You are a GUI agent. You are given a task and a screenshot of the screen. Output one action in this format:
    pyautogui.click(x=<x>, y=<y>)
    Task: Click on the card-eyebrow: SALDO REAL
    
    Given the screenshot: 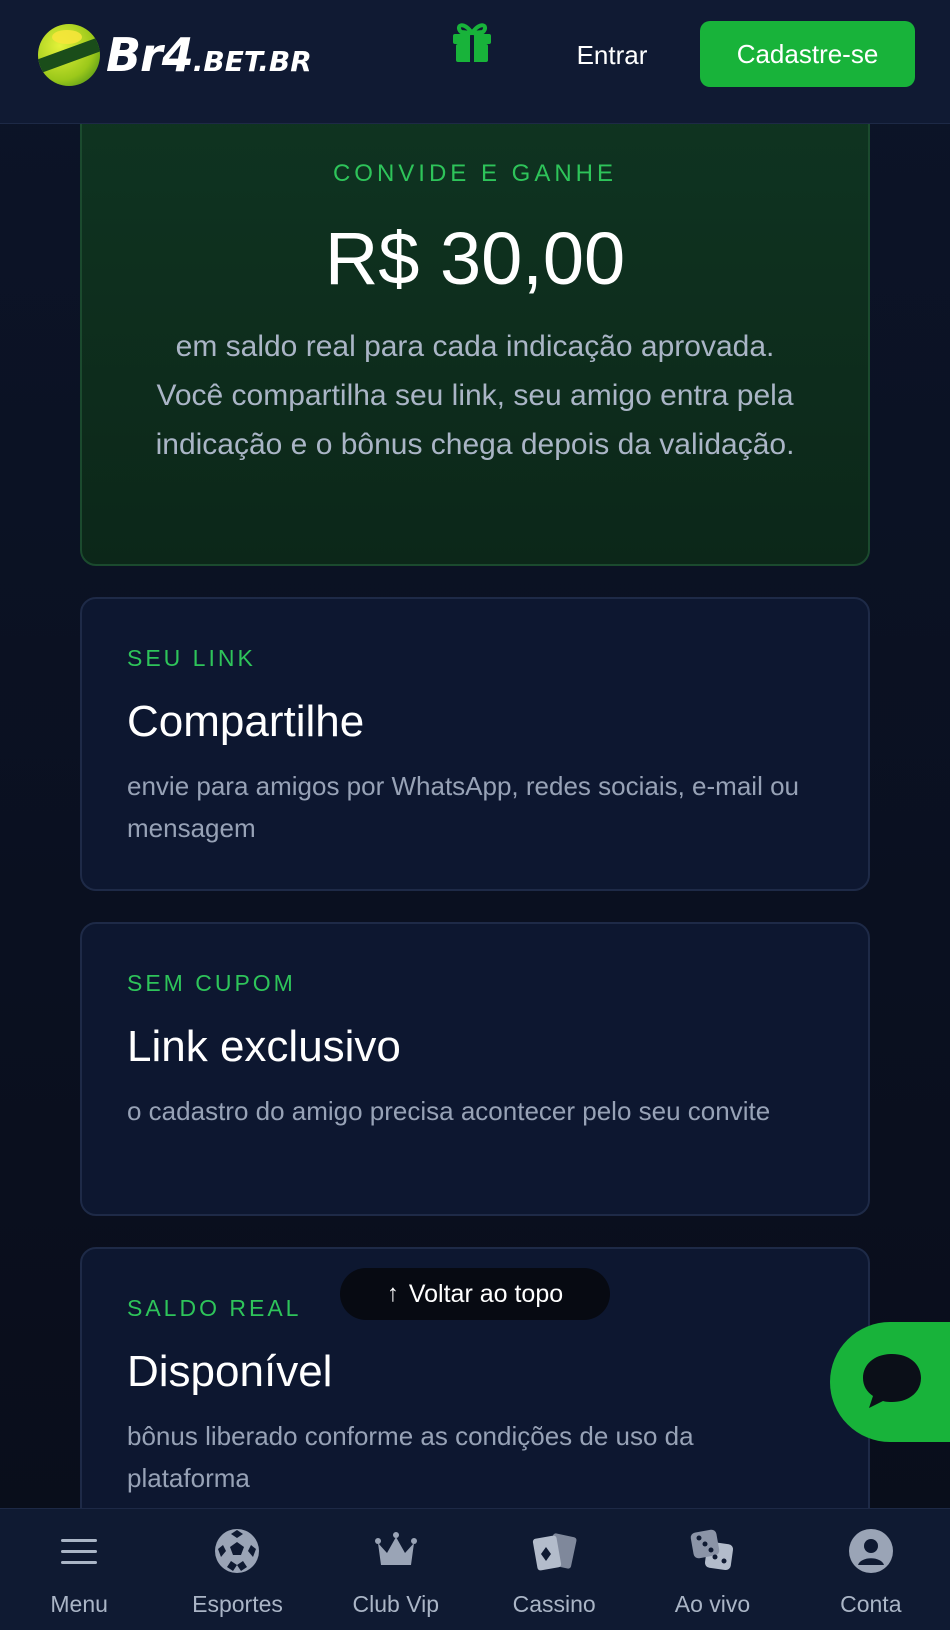 What is the action you would take?
    pyautogui.click(x=214, y=1308)
    